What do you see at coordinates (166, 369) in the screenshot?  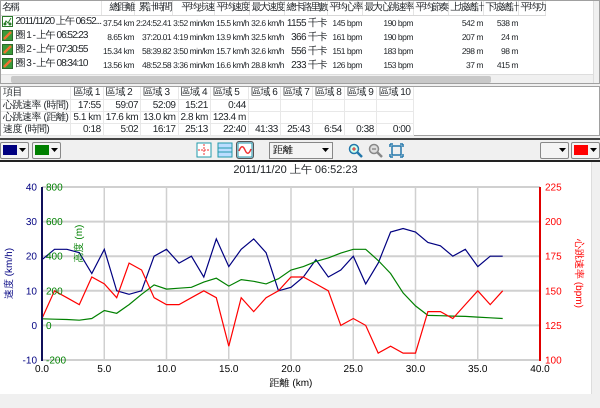 I see `tick-label: 10.0` at bounding box center [166, 369].